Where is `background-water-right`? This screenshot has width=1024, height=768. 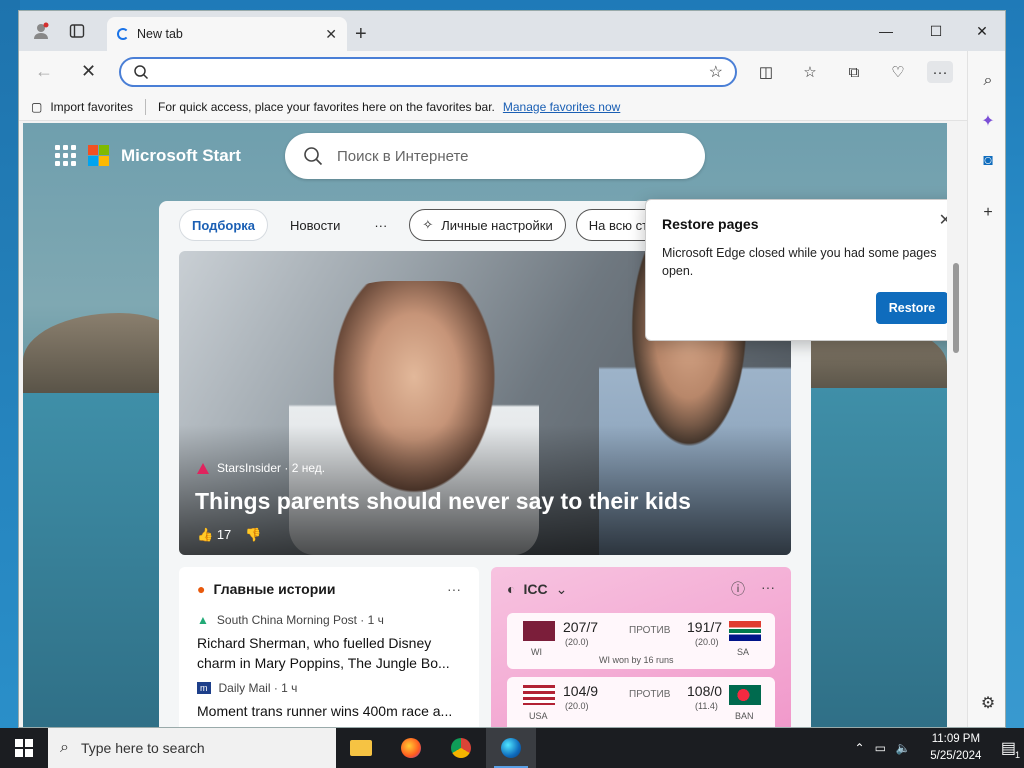
background-water-right is located at coordinates (877, 557).